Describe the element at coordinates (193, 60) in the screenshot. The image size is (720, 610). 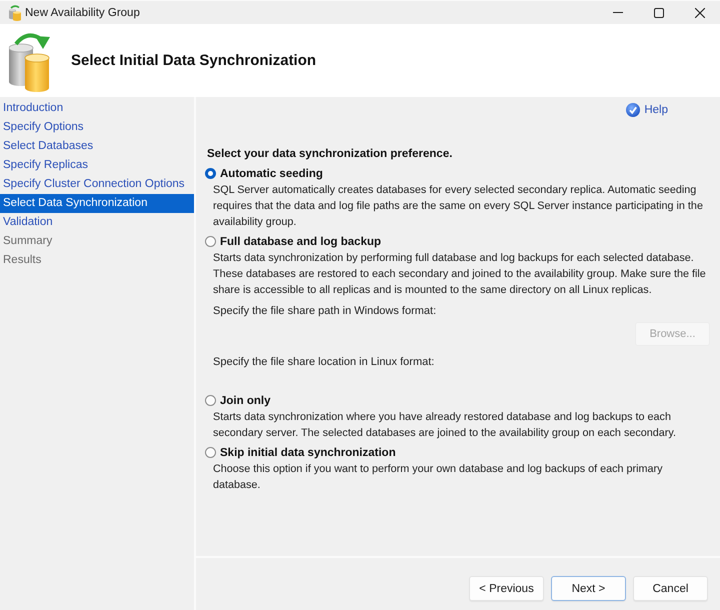
I see `page-title: Select Initial Data Synchronization` at that location.